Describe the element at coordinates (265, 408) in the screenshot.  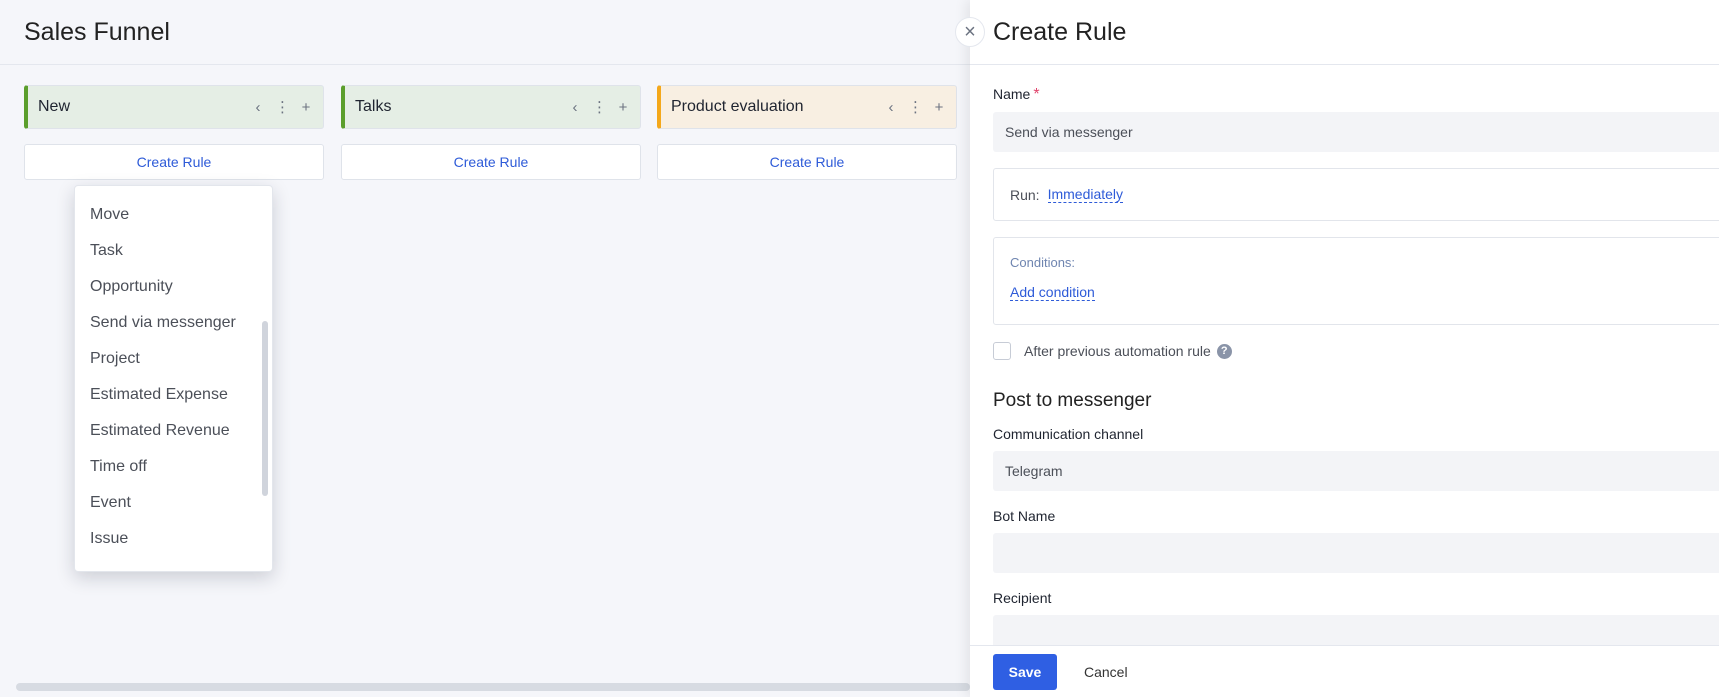
I see `dropdown-scrollbar` at that location.